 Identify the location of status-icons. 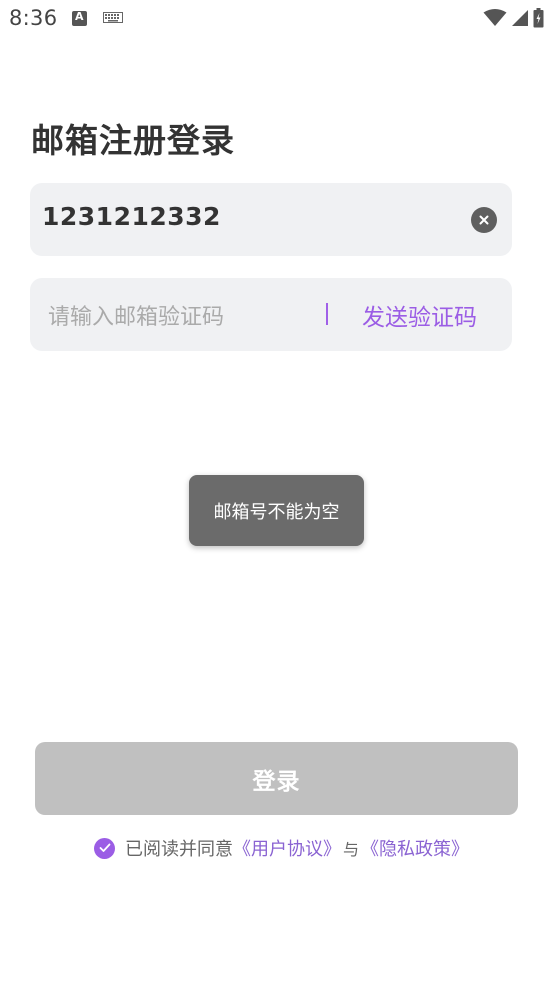
(513, 18).